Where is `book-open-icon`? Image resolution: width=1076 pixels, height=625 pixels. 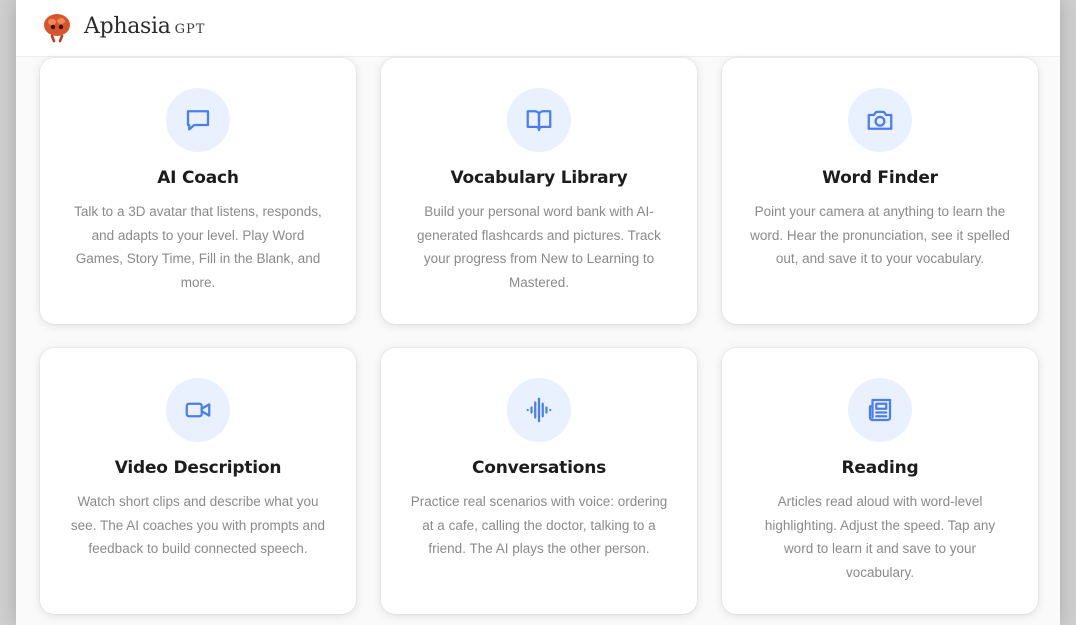
book-open-icon is located at coordinates (539, 121).